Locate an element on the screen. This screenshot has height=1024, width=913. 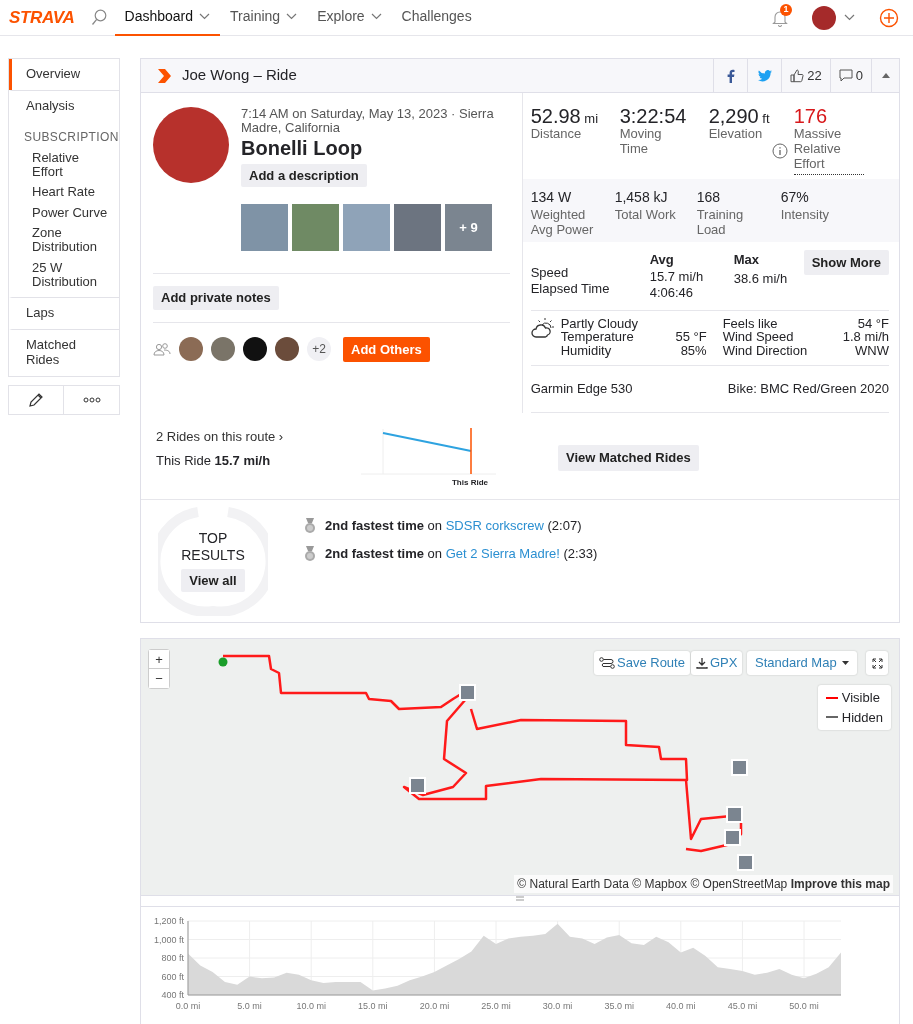
bike-name: Bike: BMC Red/Green 2020 is located at coordinates (808, 388).